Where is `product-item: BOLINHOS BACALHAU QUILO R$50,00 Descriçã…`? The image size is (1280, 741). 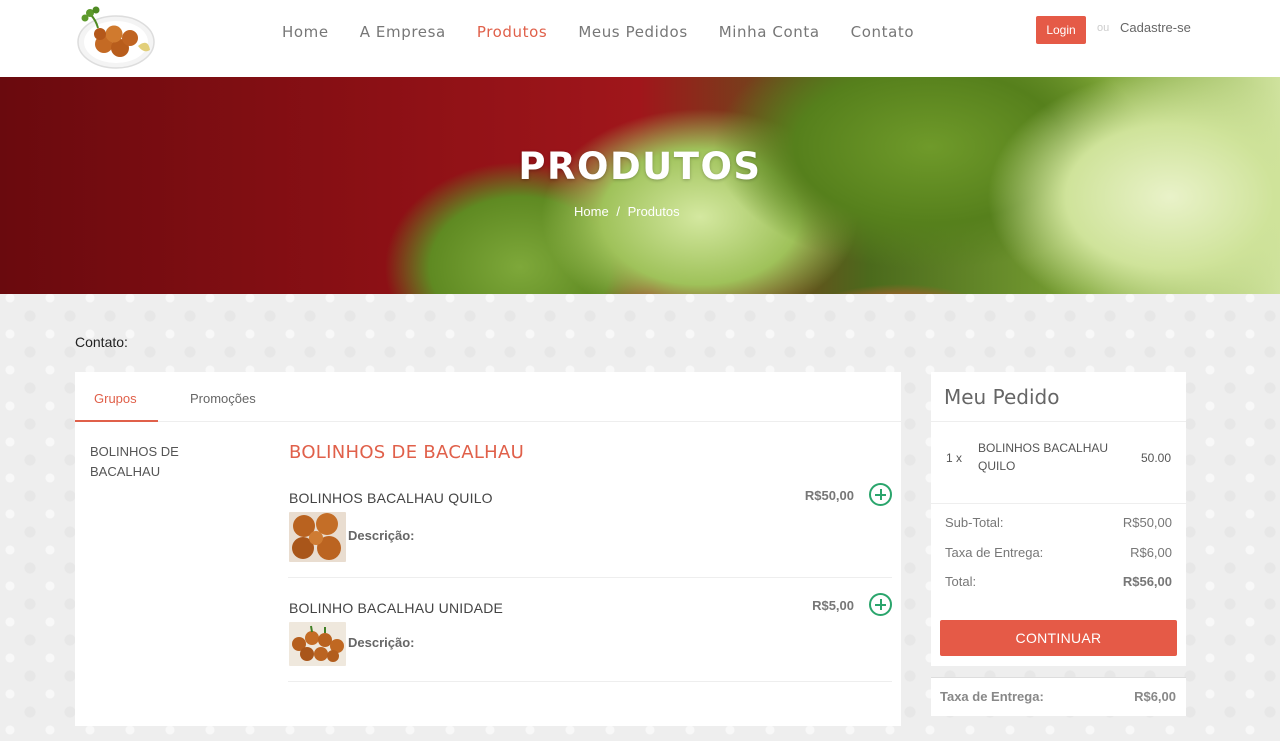
product-item: BOLINHOS BACALHAU QUILO R$50,00 Descriçã… is located at coordinates (590, 529).